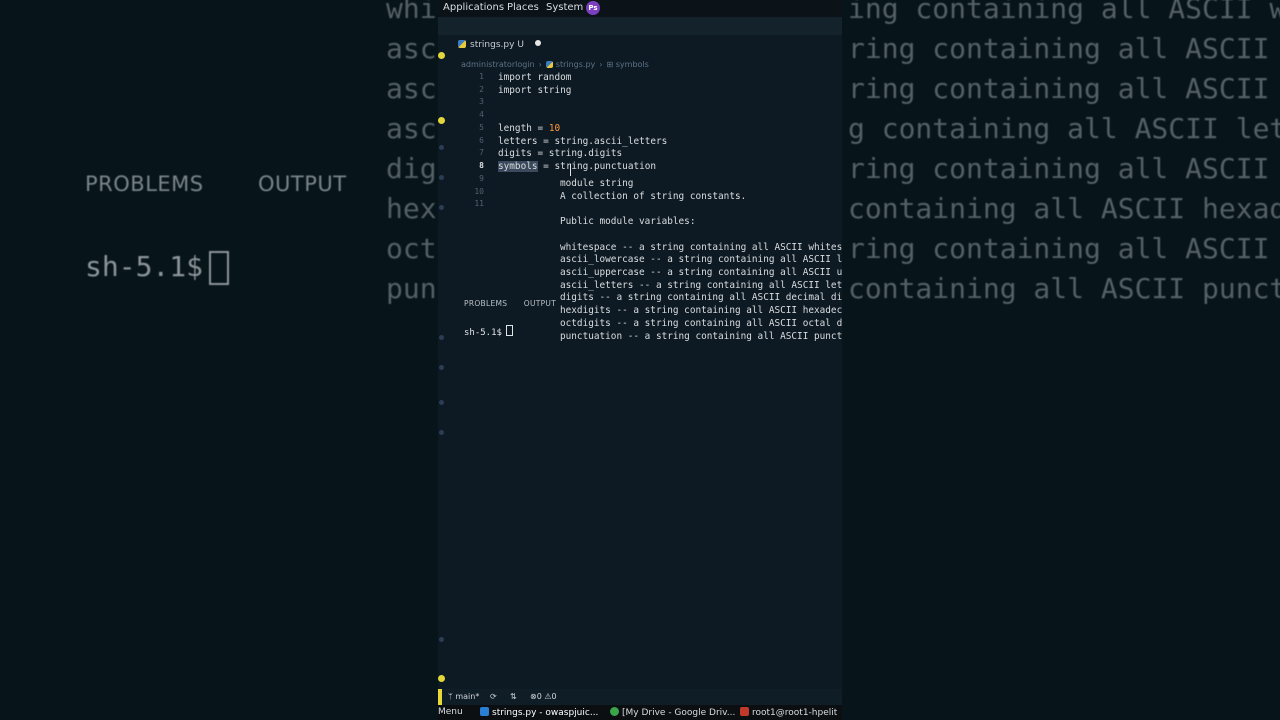 The height and width of the screenshot is (720, 1280). Describe the element at coordinates (523, 128) in the screenshot. I see `code-text: length =` at that location.